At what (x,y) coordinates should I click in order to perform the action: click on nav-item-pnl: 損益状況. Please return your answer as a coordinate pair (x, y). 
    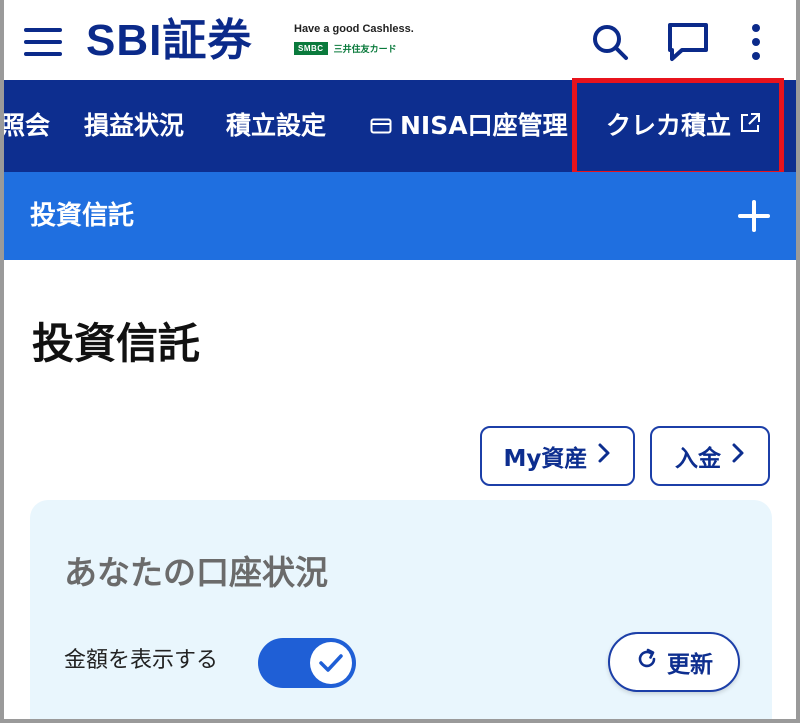
    Looking at the image, I should click on (134, 126).